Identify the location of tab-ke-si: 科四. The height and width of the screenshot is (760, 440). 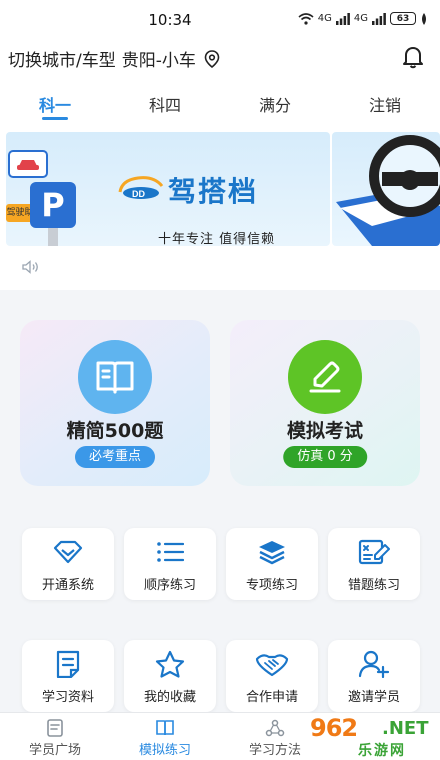
(165, 103).